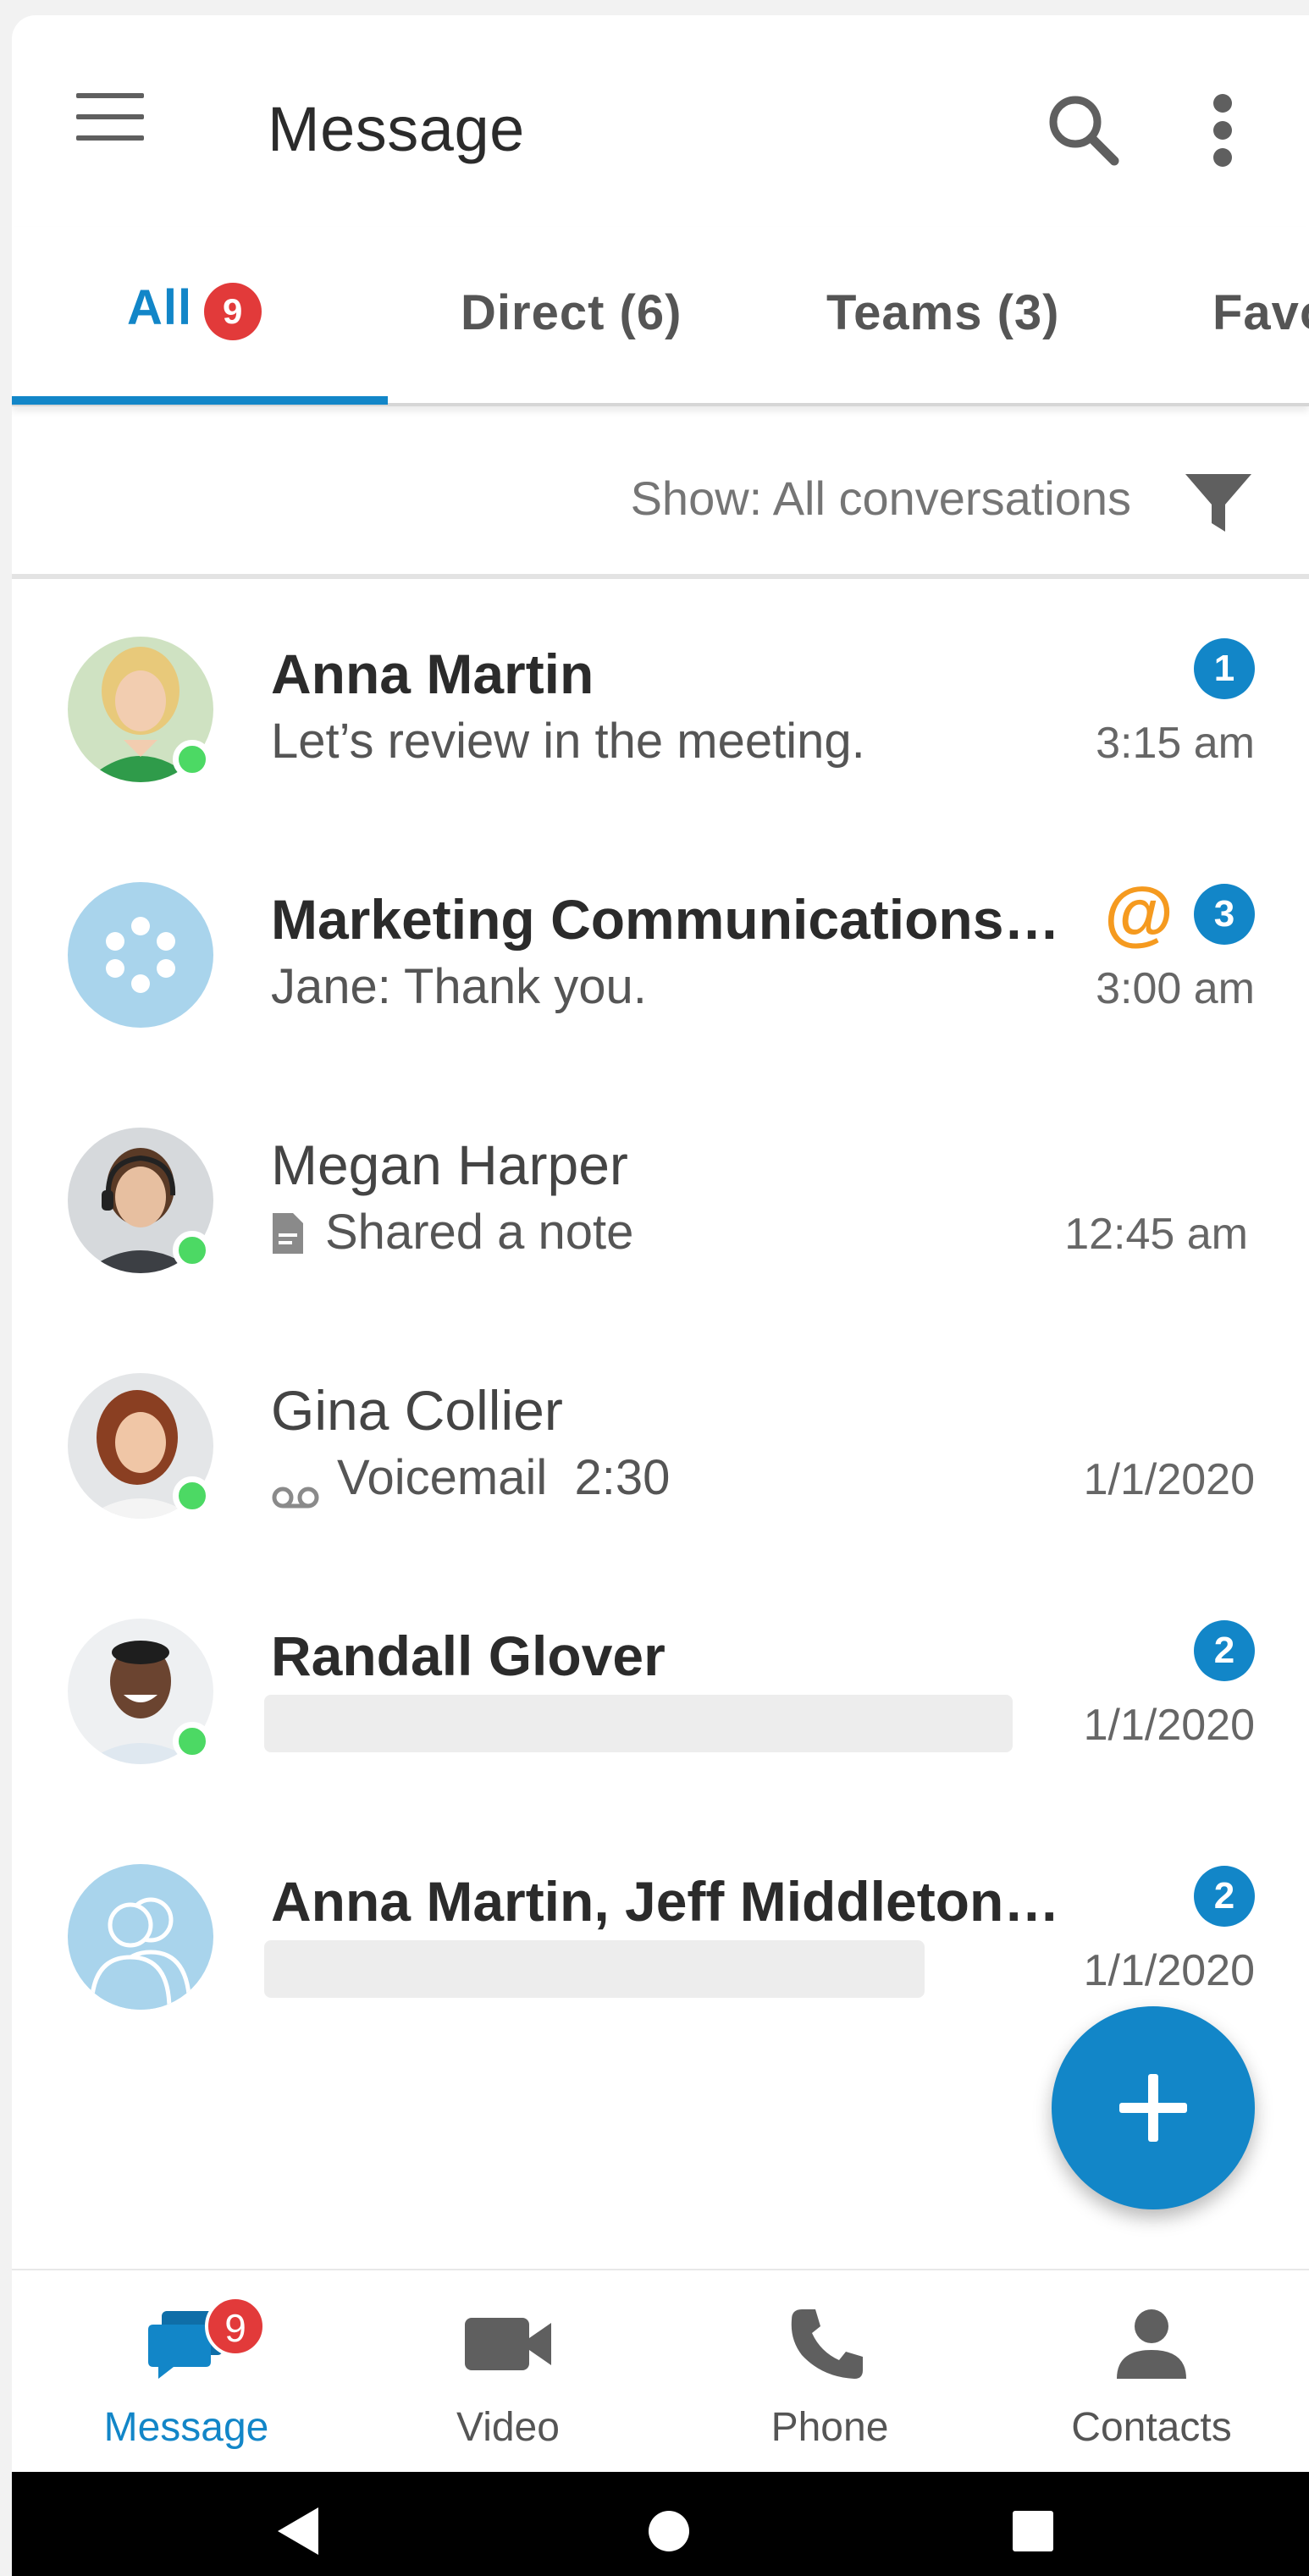 Image resolution: width=1309 pixels, height=2576 pixels. I want to click on message-preview-text: Let’s review in the meeting., so click(568, 742).